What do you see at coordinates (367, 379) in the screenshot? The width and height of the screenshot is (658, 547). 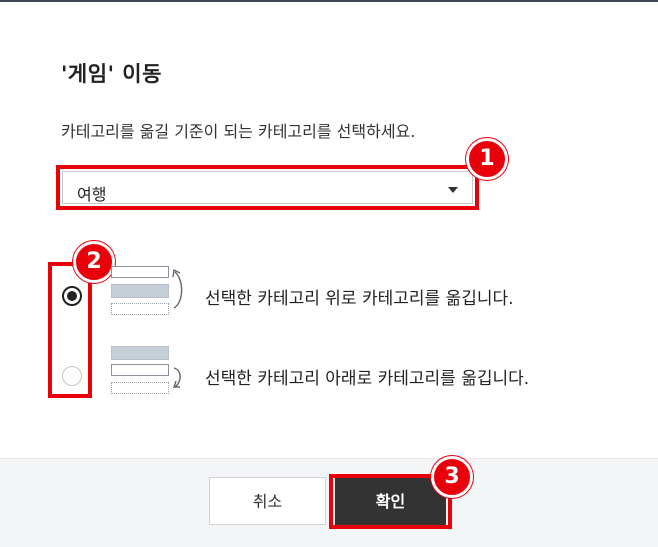 I see `move-below-label: 선택한 카테고리 아래로 카테고리를 옮깁니다.` at bounding box center [367, 379].